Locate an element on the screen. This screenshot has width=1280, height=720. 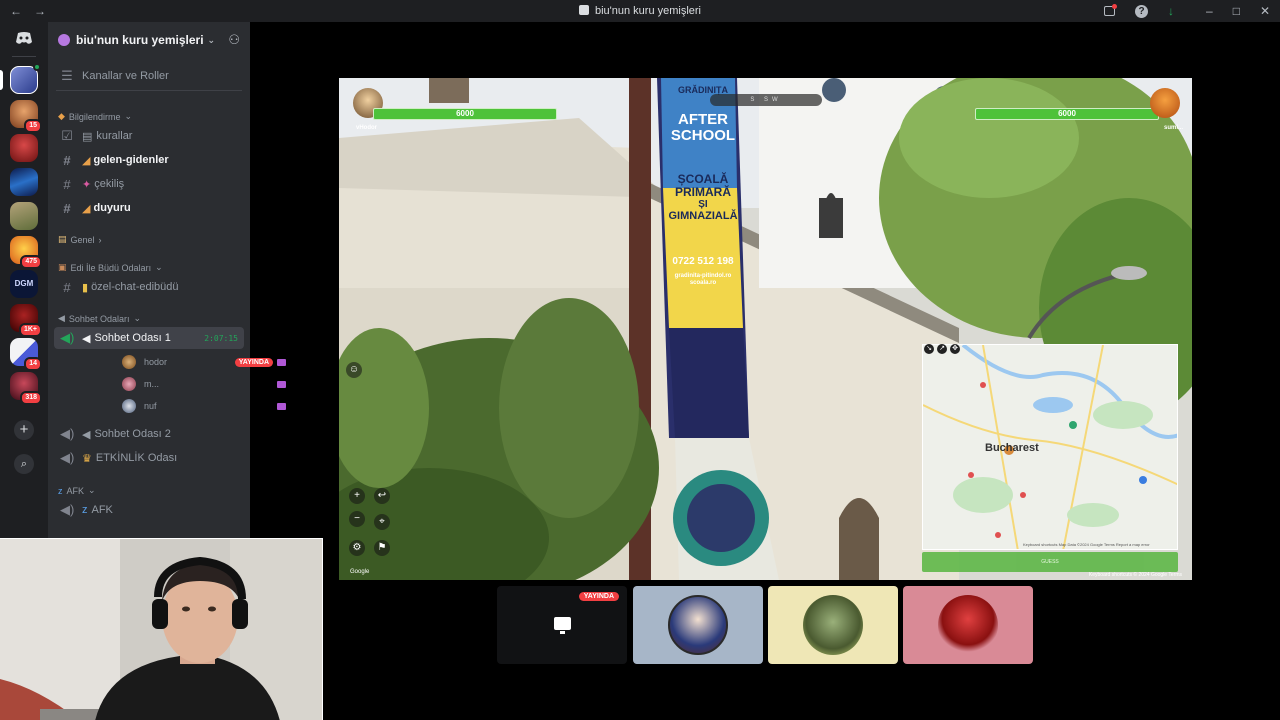
speaker-icon: ◀) is located at coordinates (67, 433).